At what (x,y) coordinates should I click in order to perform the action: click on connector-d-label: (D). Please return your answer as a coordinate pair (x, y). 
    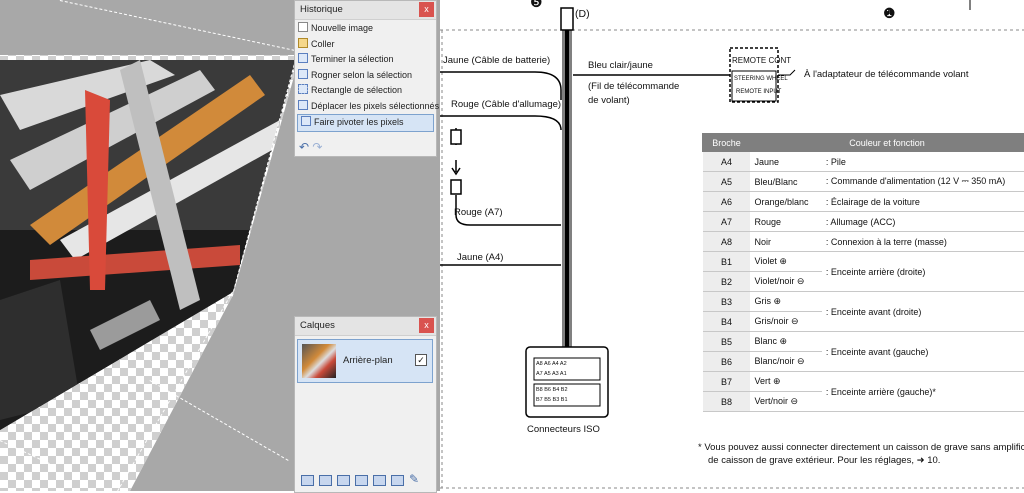
    Looking at the image, I should click on (582, 14).